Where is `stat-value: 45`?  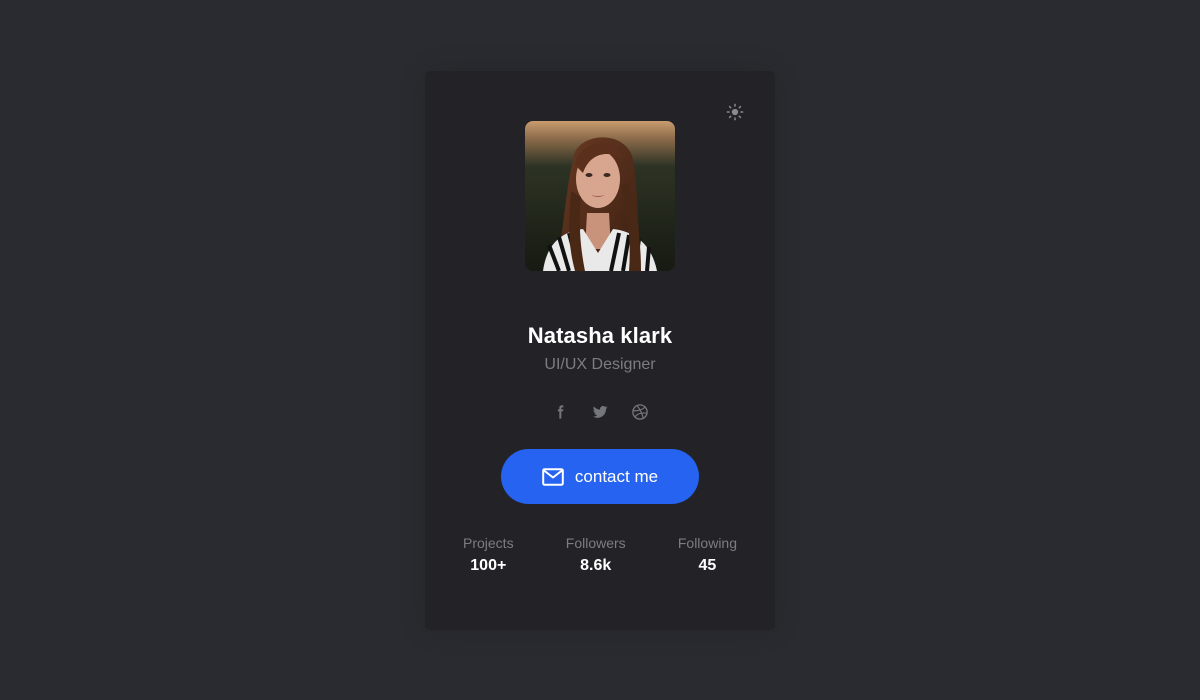
stat-value: 45 is located at coordinates (707, 565).